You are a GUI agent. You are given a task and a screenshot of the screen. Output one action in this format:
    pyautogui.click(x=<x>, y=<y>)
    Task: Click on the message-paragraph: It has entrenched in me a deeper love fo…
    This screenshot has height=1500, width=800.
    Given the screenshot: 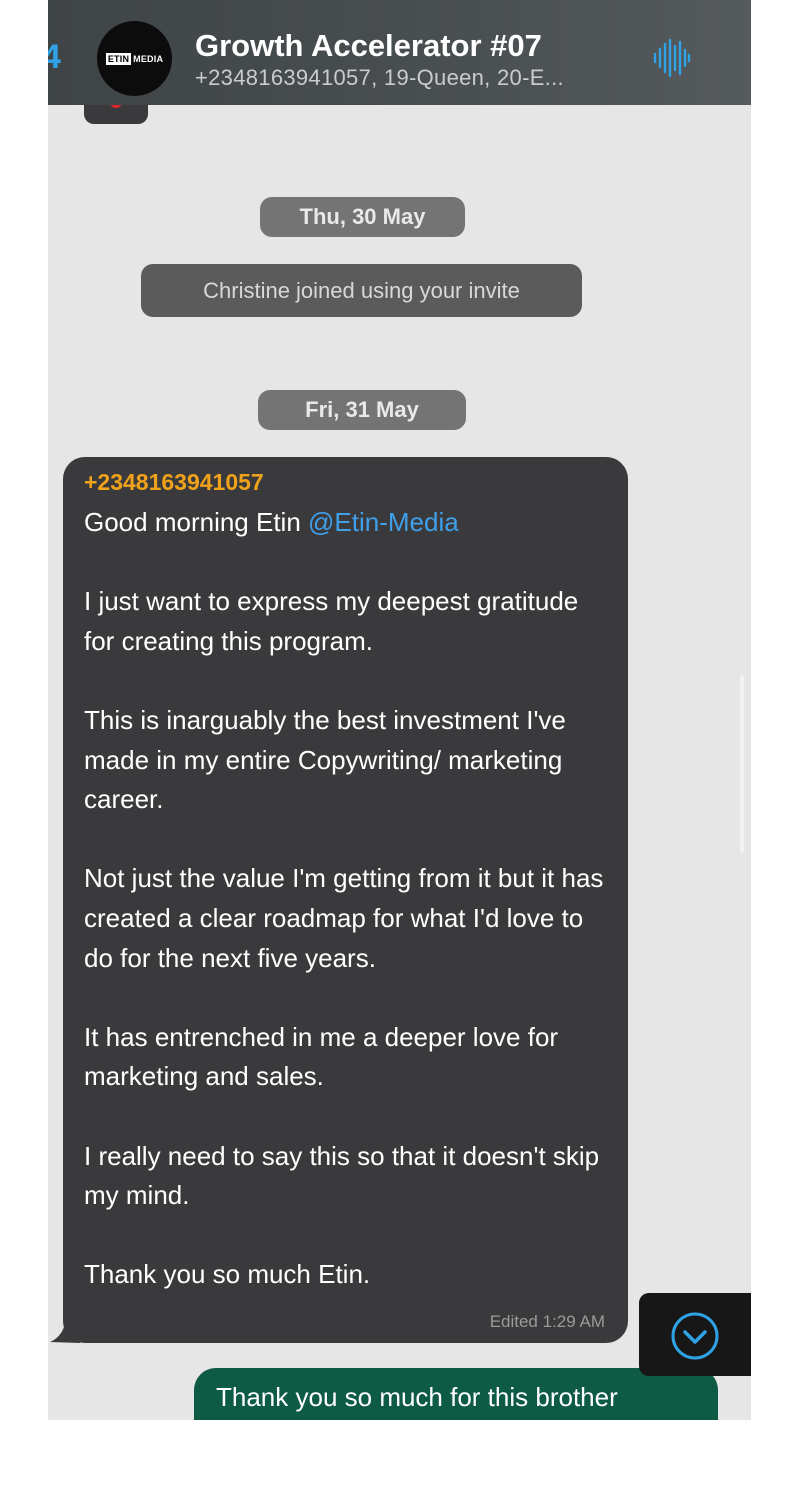 What is the action you would take?
    pyautogui.click(x=321, y=1056)
    